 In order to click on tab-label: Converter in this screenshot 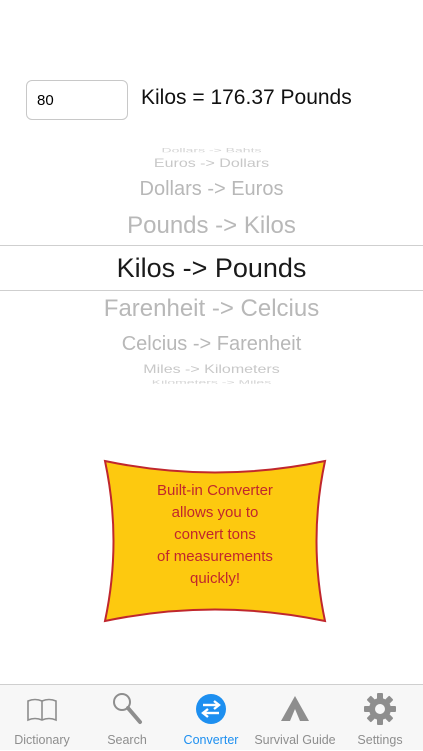, I will do `click(211, 740)`.